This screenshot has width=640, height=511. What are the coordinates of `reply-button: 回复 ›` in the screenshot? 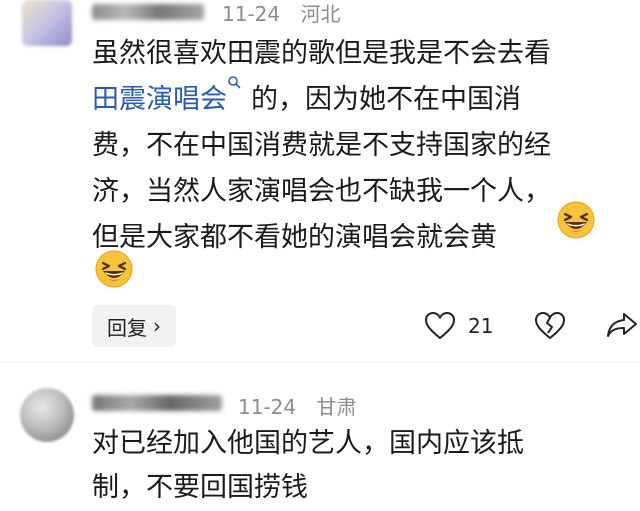 It's located at (134, 326).